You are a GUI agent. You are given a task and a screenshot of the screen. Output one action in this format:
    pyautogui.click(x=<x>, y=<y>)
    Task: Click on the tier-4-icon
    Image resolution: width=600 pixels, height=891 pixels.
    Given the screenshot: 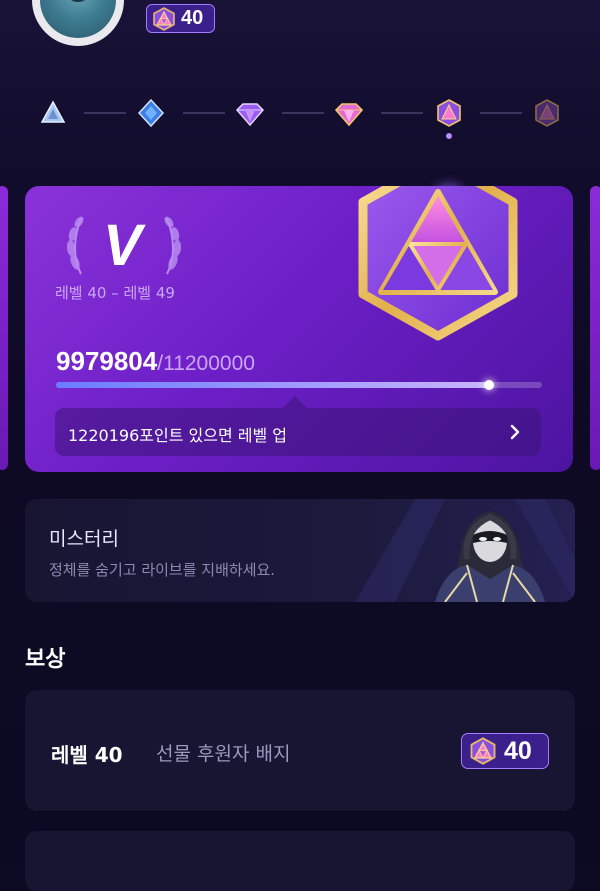 What is the action you would take?
    pyautogui.click(x=349, y=113)
    